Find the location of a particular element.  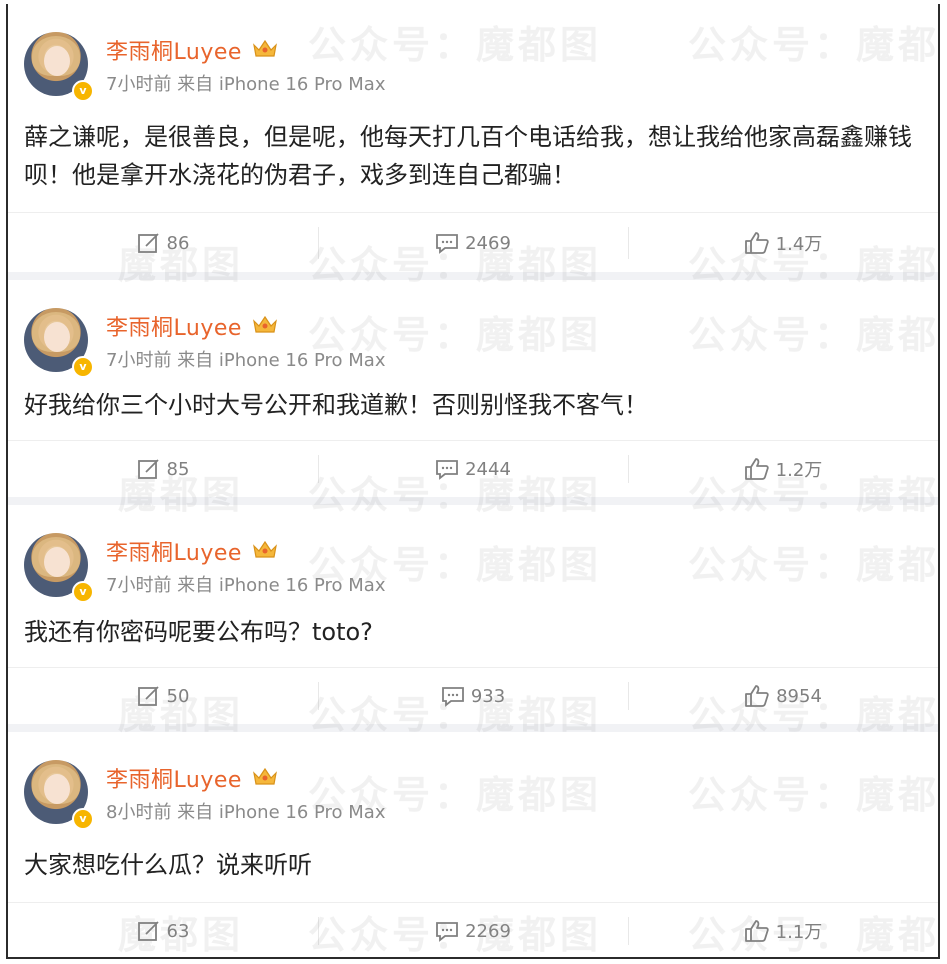

comment-count: 2269 is located at coordinates (488, 931).